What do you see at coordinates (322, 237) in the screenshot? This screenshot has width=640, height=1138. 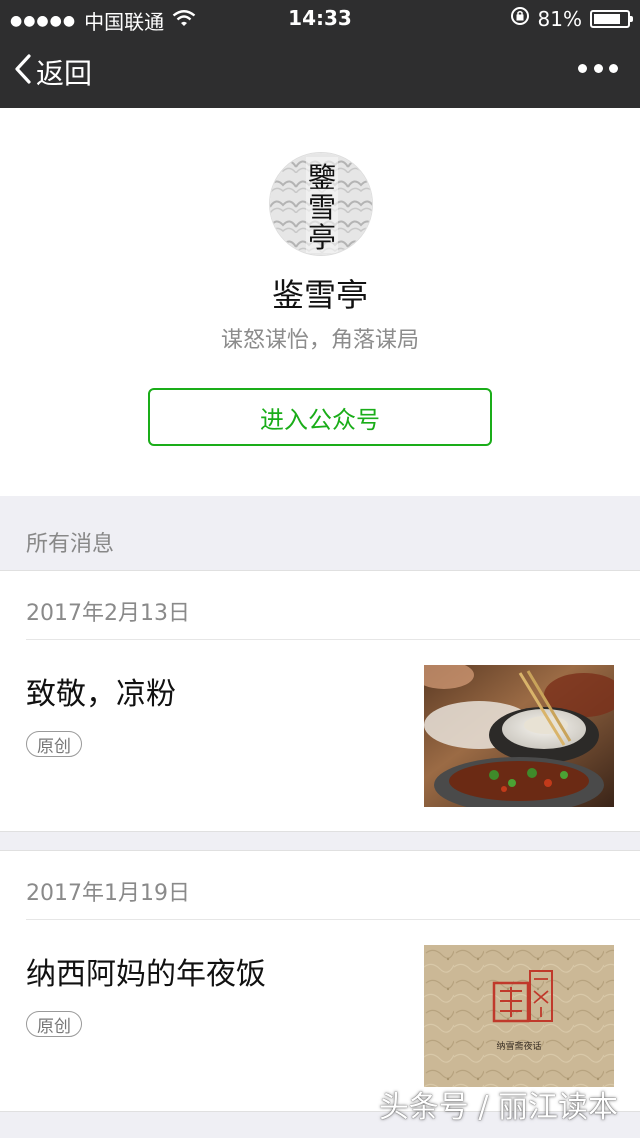 I see `avatar-char: 亭` at bounding box center [322, 237].